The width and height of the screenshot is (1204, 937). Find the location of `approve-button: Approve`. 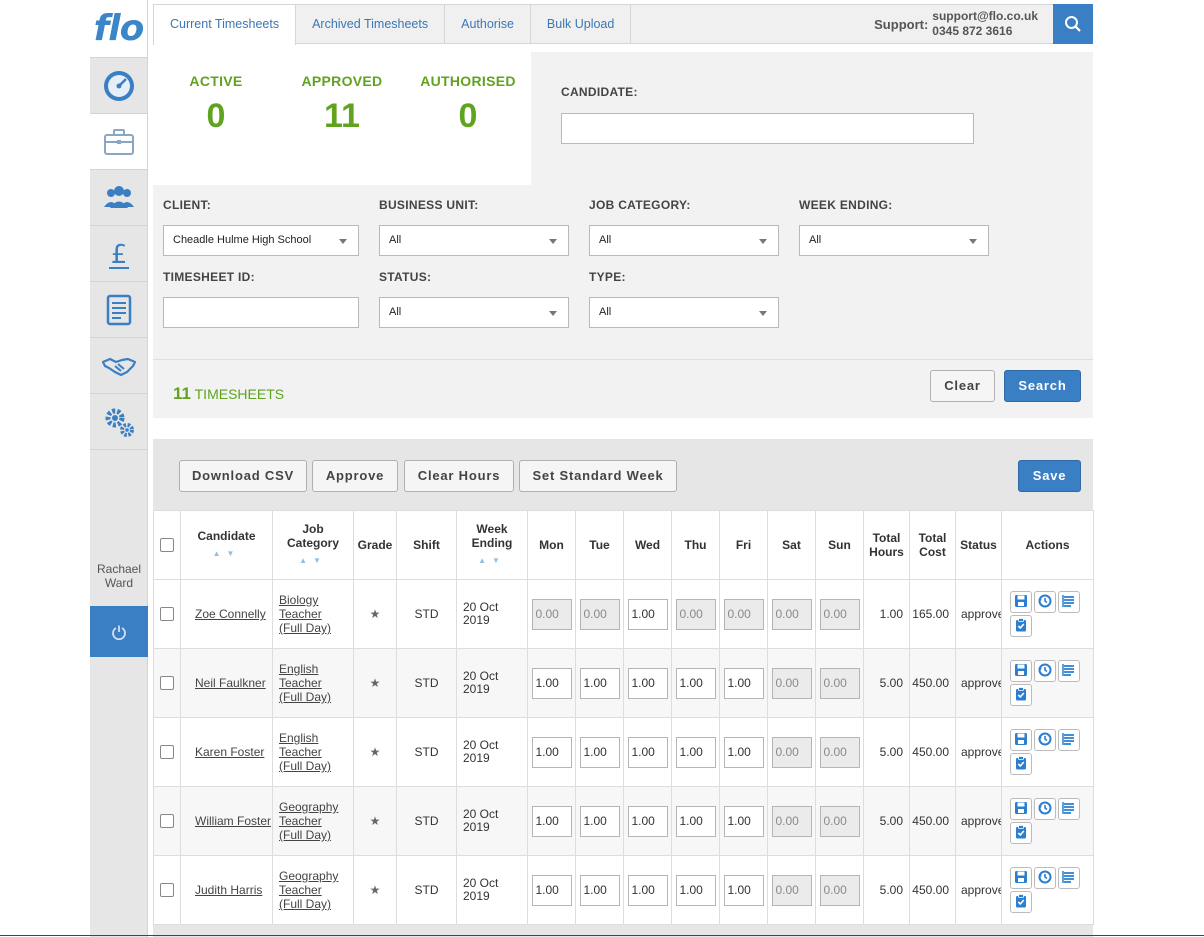

approve-button: Approve is located at coordinates (355, 476).